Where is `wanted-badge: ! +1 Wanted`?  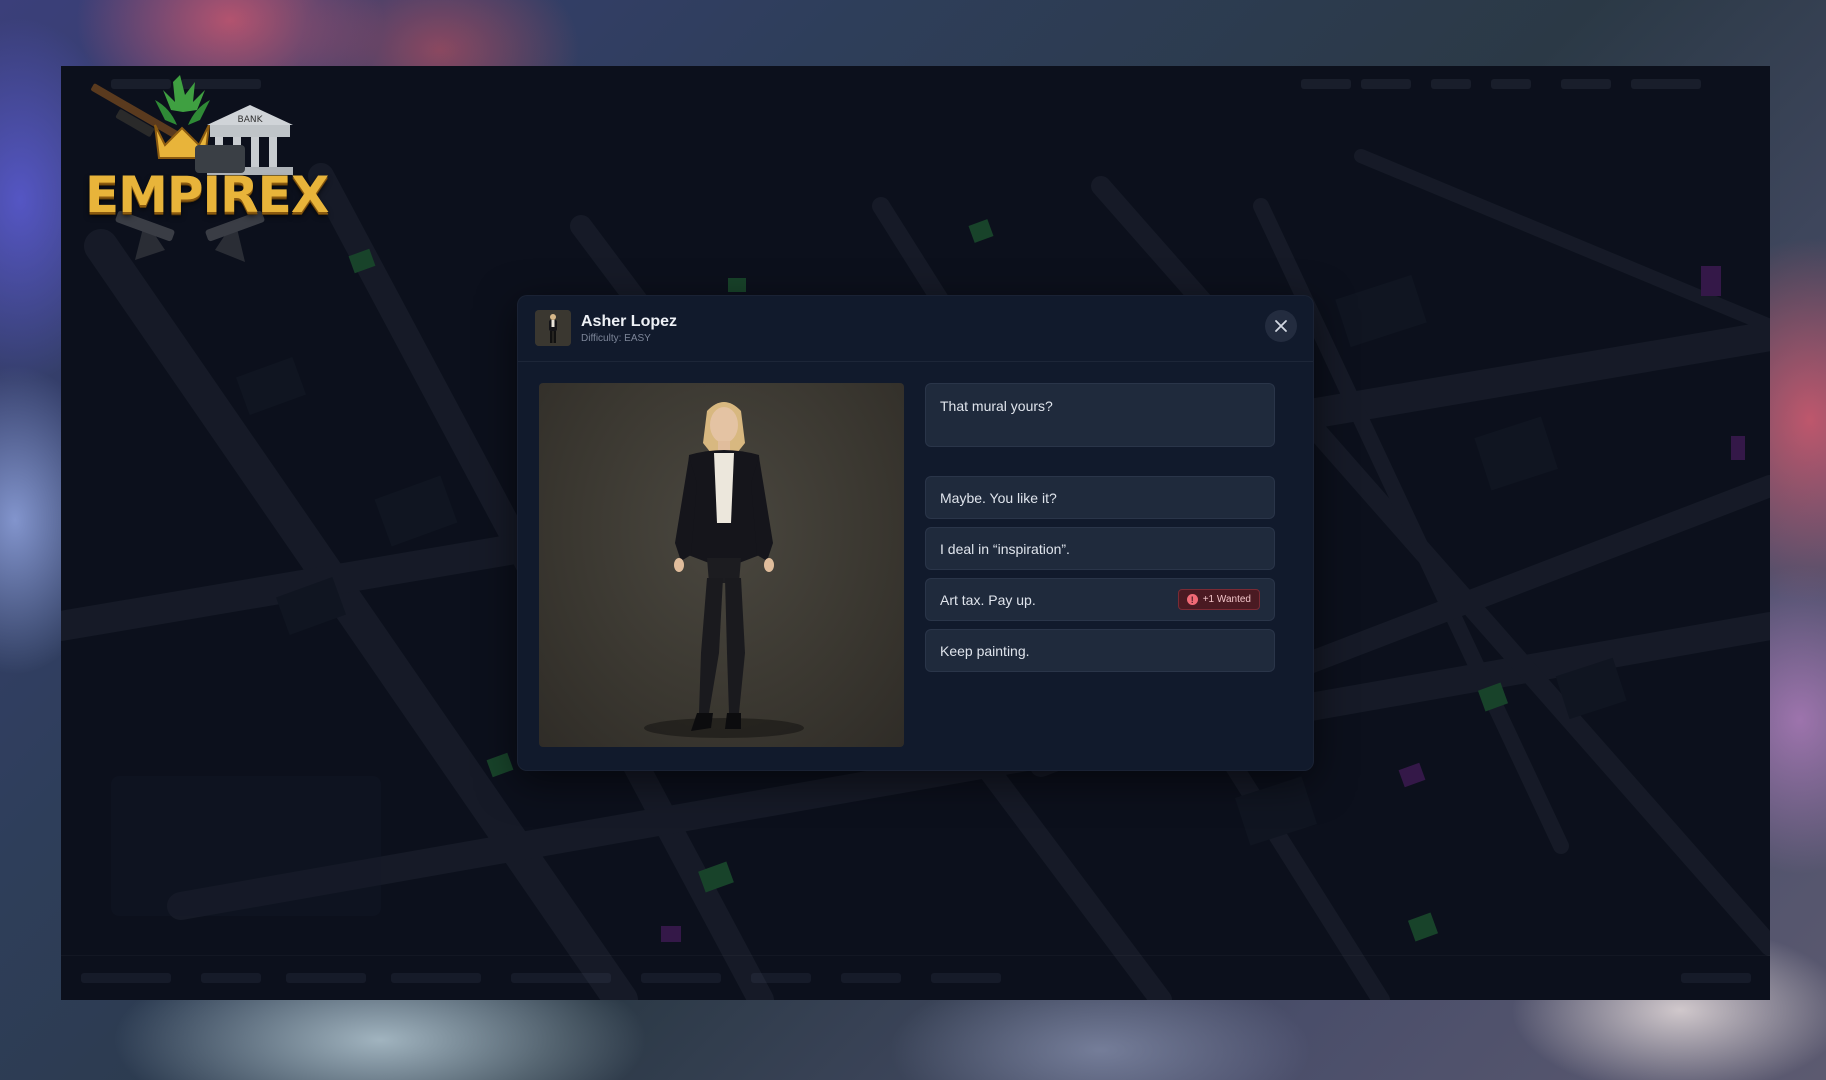 wanted-badge: ! +1 Wanted is located at coordinates (1218, 599).